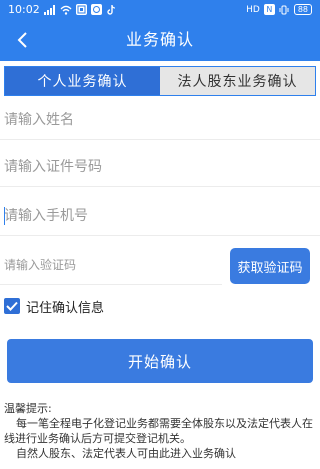 This screenshot has width=320, height=469. Describe the element at coordinates (160, 361) in the screenshot. I see `start-confirm-button: 开始确认` at that location.